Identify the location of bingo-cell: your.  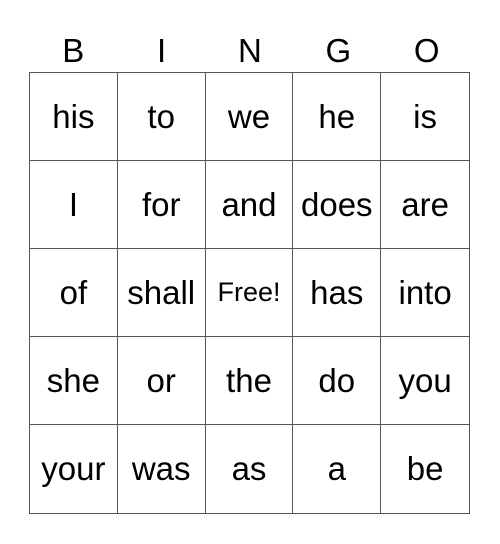
(74, 469).